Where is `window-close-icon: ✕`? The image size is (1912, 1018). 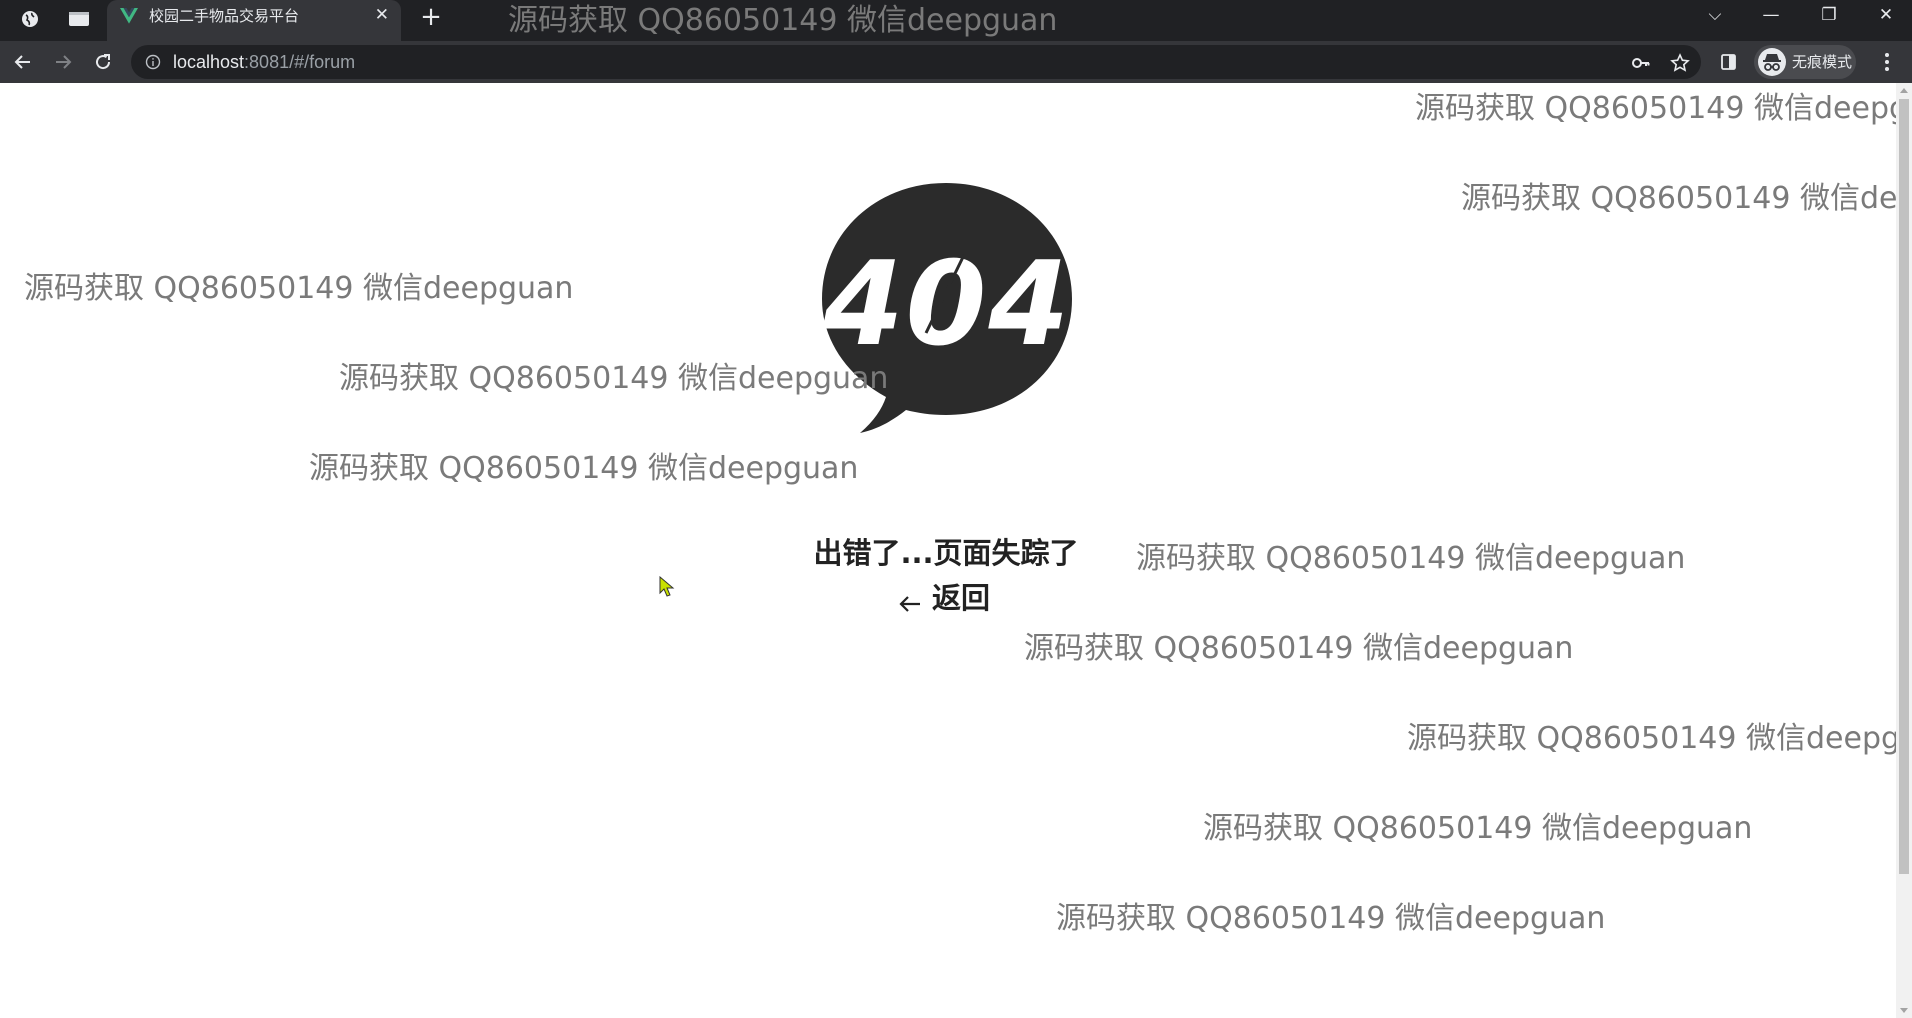
window-close-icon: ✕ is located at coordinates (1886, 14).